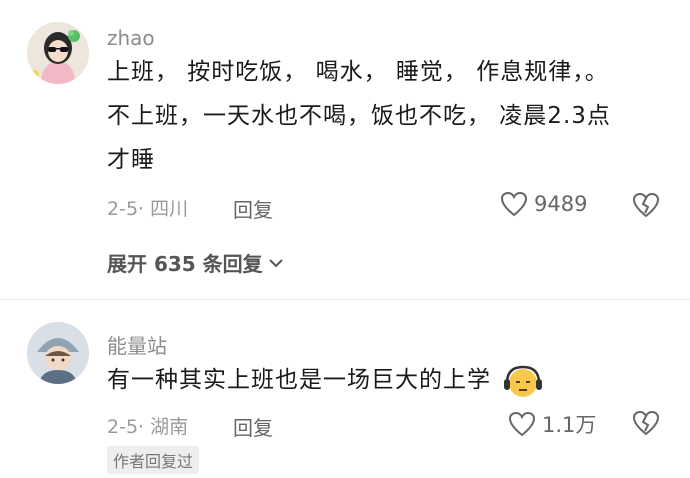  What do you see at coordinates (137, 344) in the screenshot?
I see `username: 能量站` at bounding box center [137, 344].